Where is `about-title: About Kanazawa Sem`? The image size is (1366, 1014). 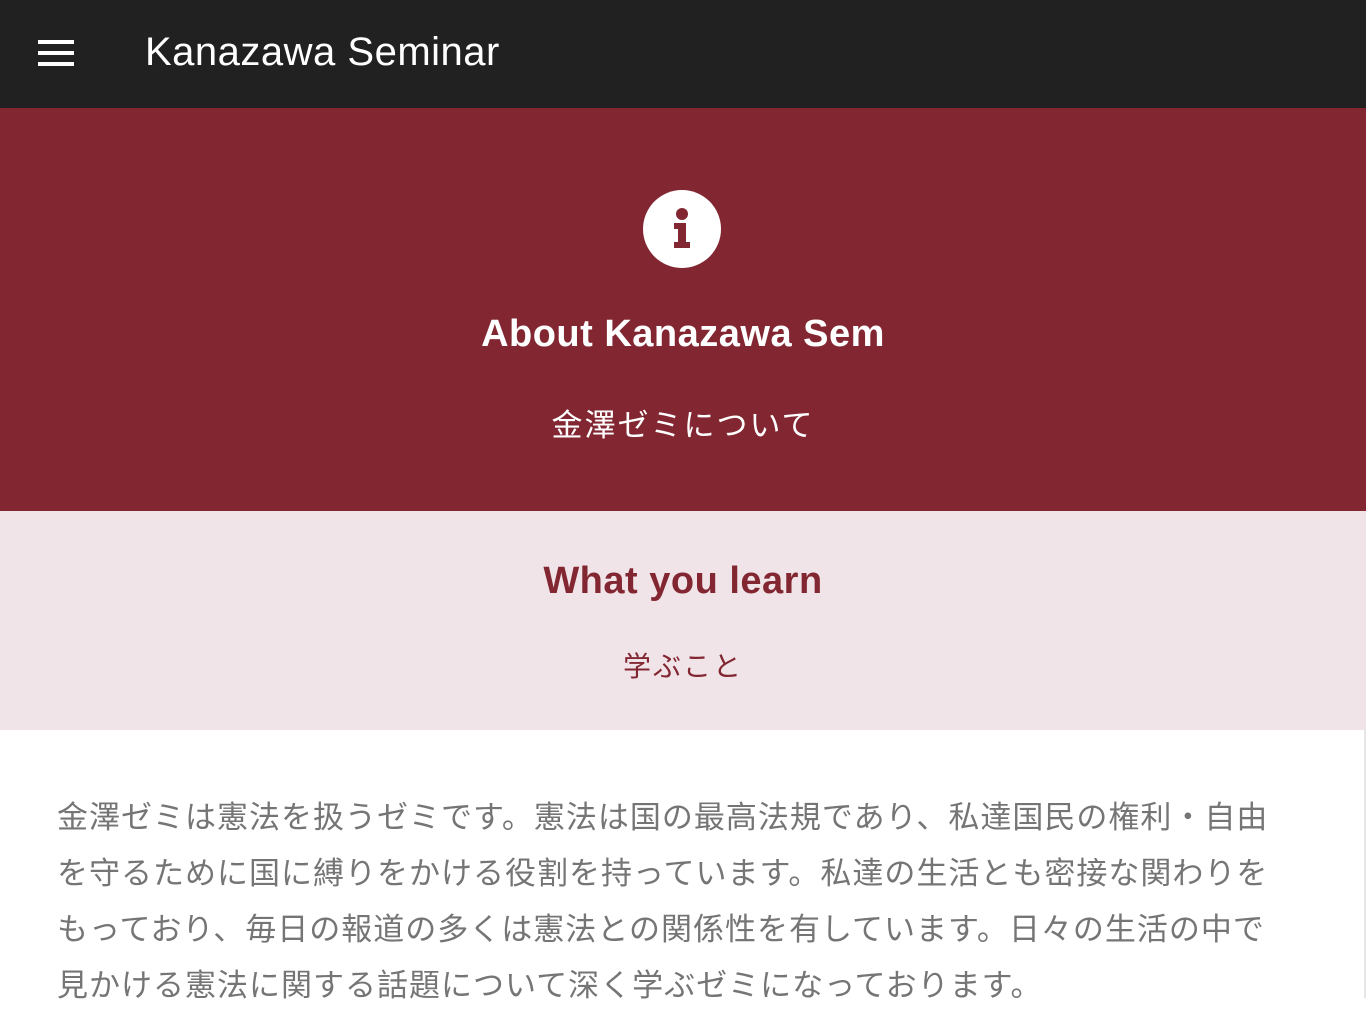 about-title: About Kanazawa Sem is located at coordinates (683, 334).